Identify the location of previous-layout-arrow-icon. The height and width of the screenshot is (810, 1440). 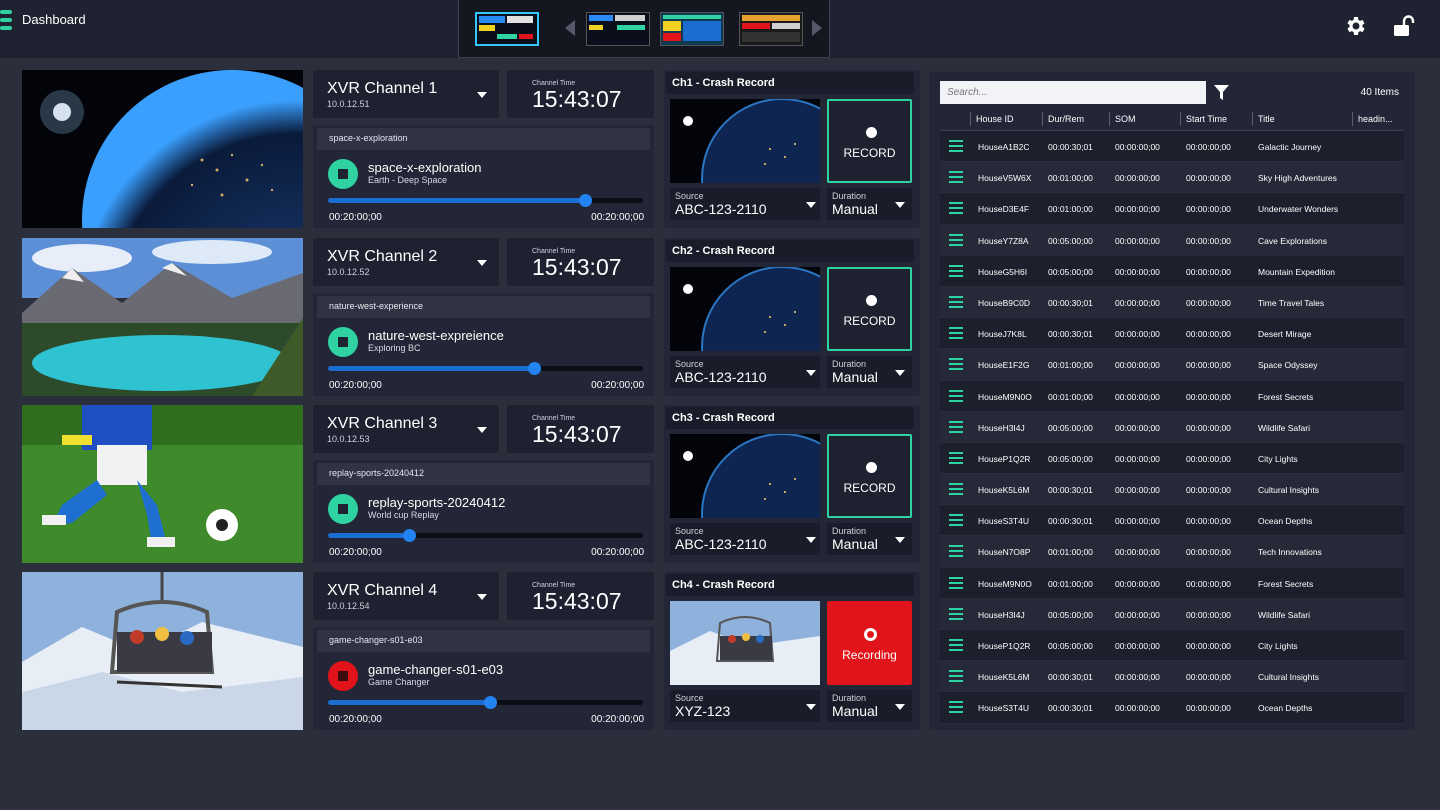
(570, 28).